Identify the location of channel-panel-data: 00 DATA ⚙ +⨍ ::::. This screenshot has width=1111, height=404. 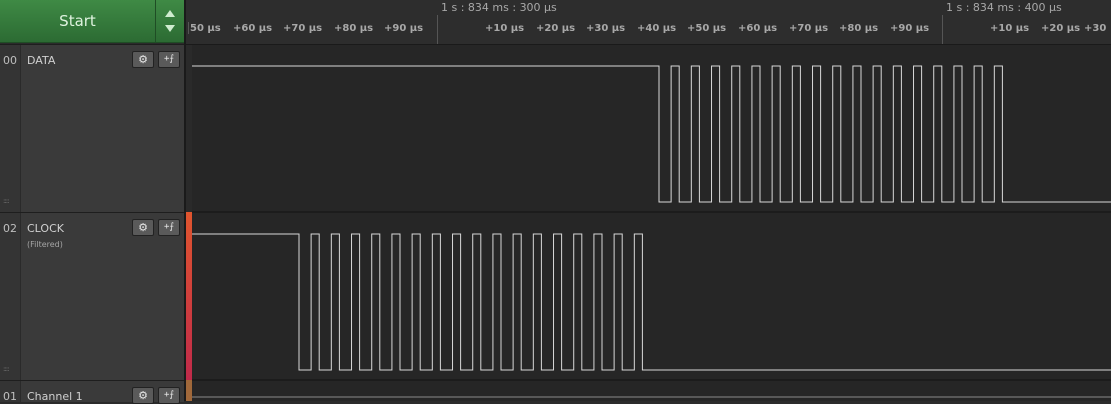
(92, 128).